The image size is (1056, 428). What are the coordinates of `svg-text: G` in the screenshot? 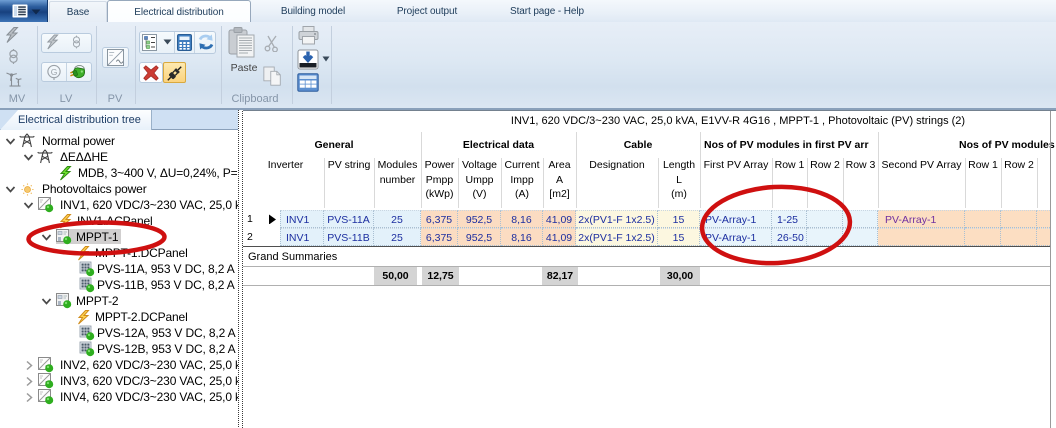 It's located at (54, 72).